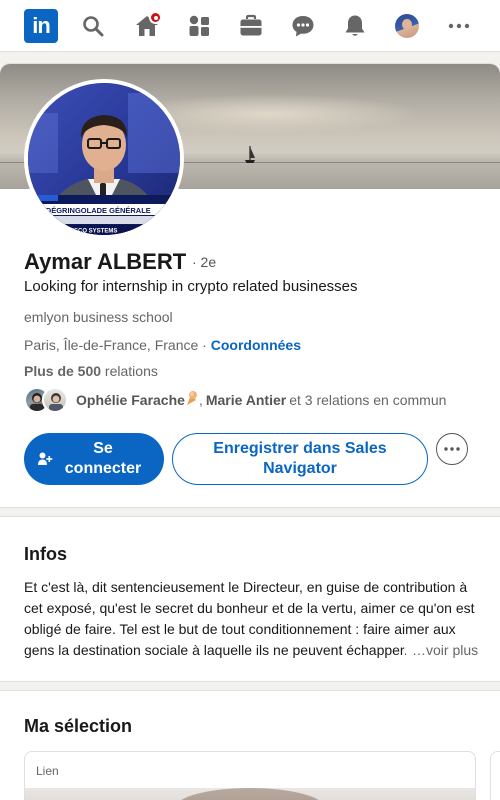 The image size is (500, 800). What do you see at coordinates (48, 459) in the screenshot?
I see `add-person-icon` at bounding box center [48, 459].